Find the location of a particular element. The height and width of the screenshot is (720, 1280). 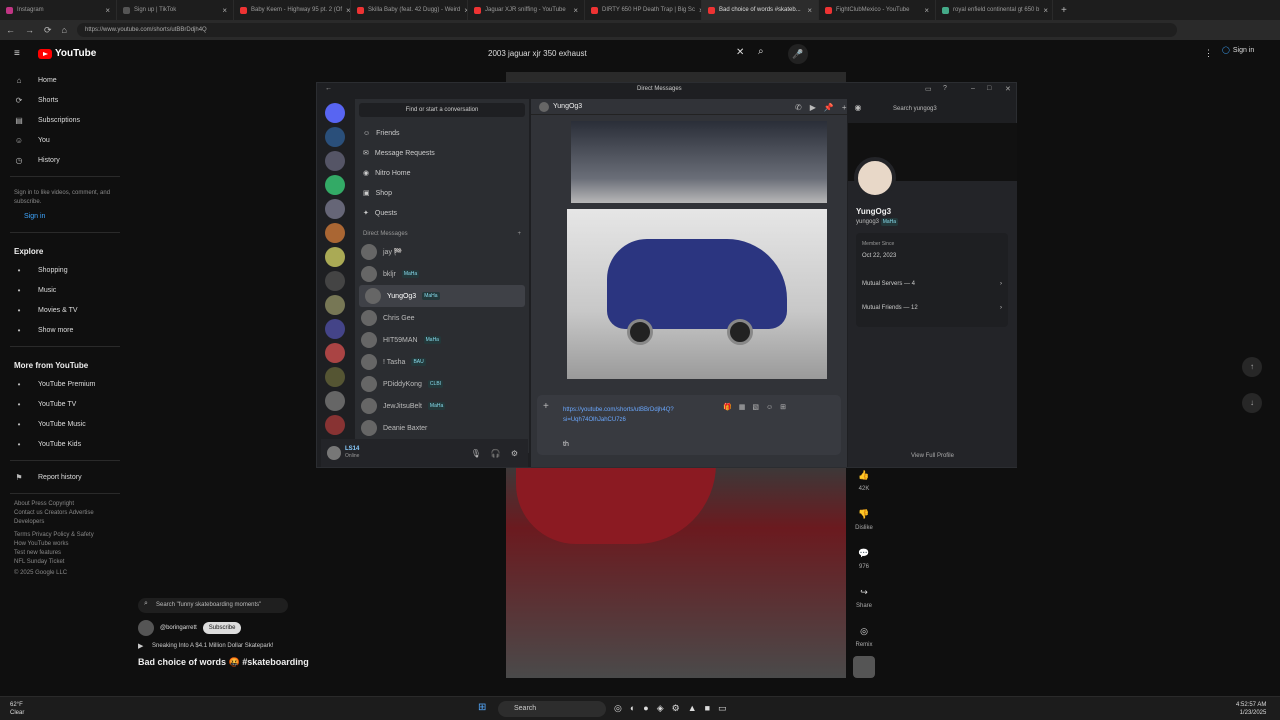

sound-thumb is located at coordinates (864, 667).